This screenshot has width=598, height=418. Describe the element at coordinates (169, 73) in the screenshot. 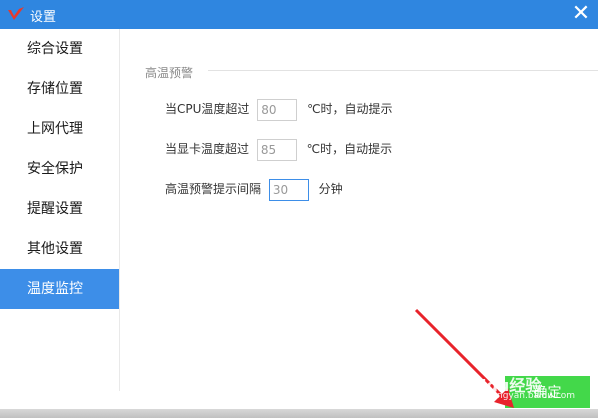

I see `section-title: 高温预警` at that location.